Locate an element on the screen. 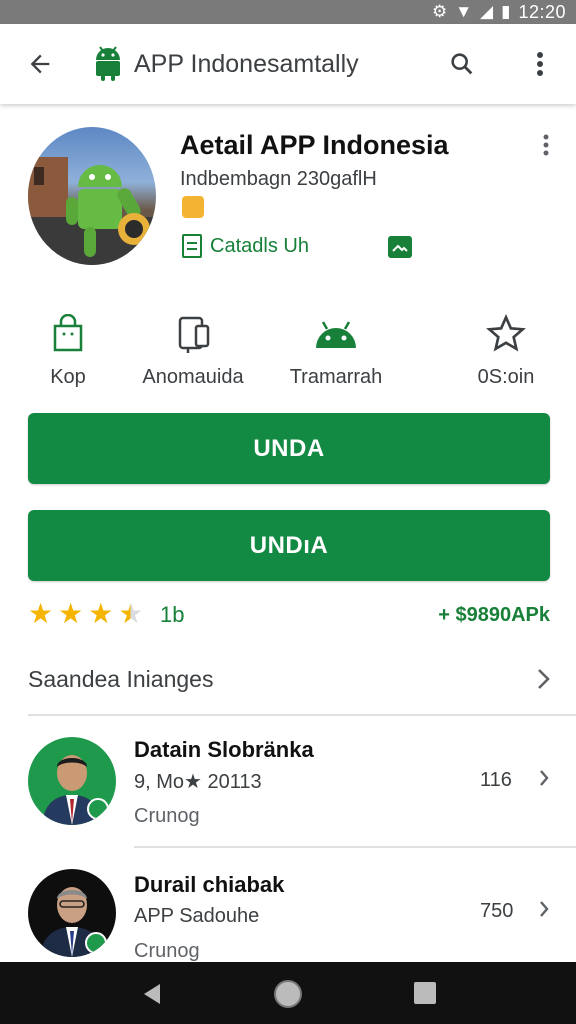  list-item-meta: APP Sadouhe is located at coordinates (197, 916).